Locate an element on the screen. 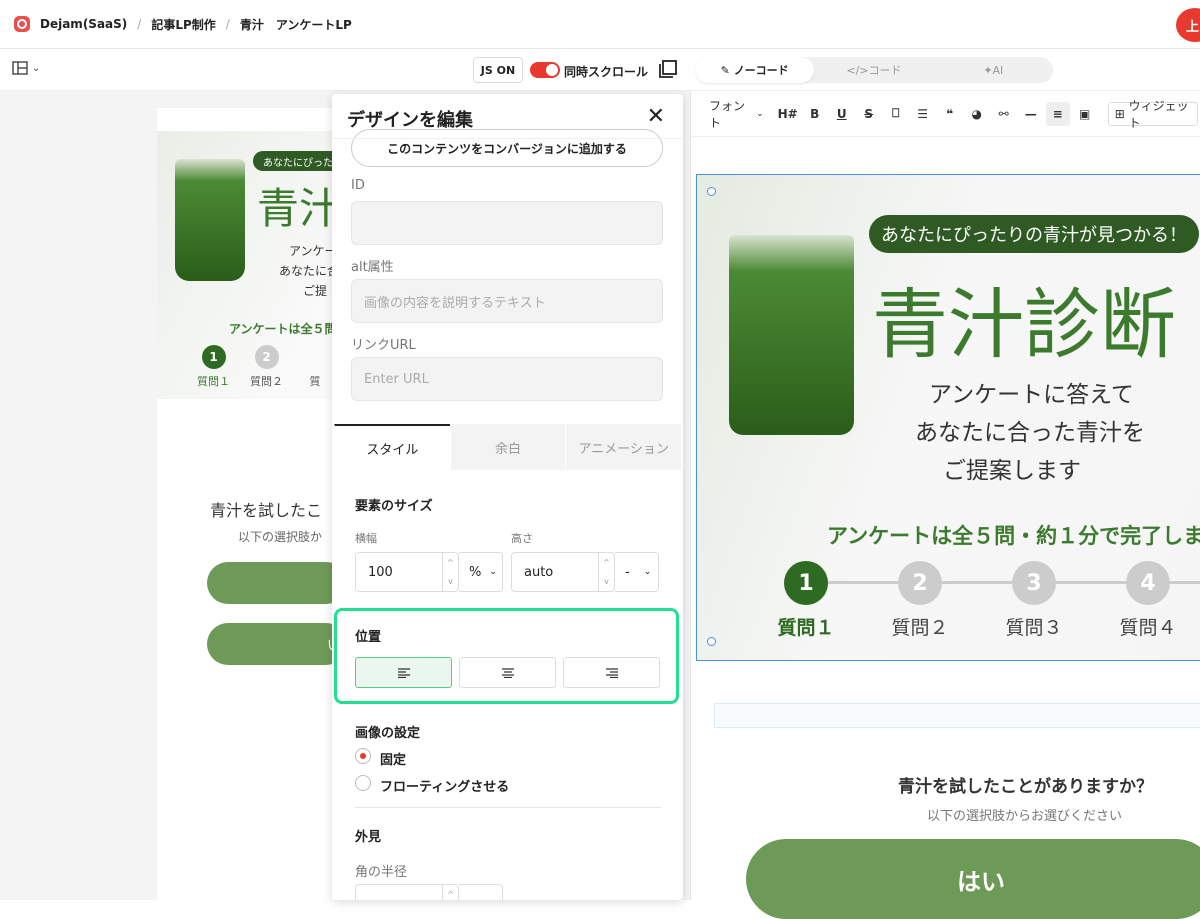  banner-title: 青汁診断 is located at coordinates (1024, 324).